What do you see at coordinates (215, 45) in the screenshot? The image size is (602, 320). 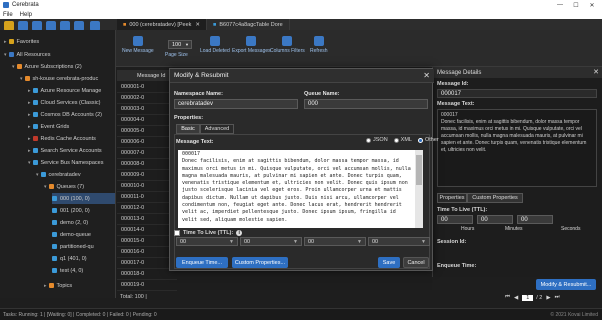 I see `load-deleted-button: Load Deleted` at bounding box center [215, 45].